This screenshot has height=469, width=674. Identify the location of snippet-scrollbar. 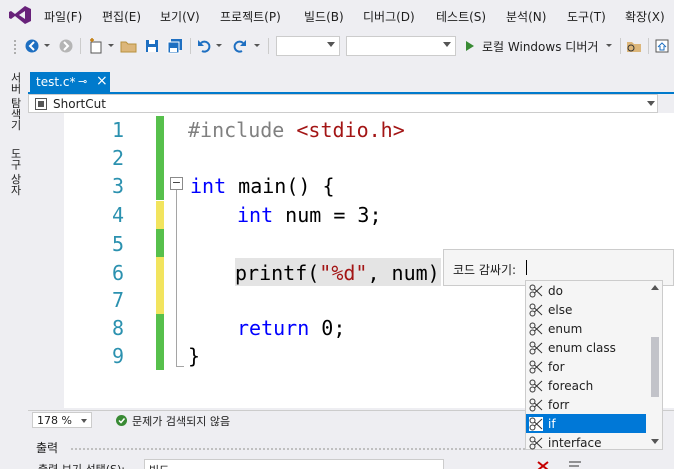
(655, 365).